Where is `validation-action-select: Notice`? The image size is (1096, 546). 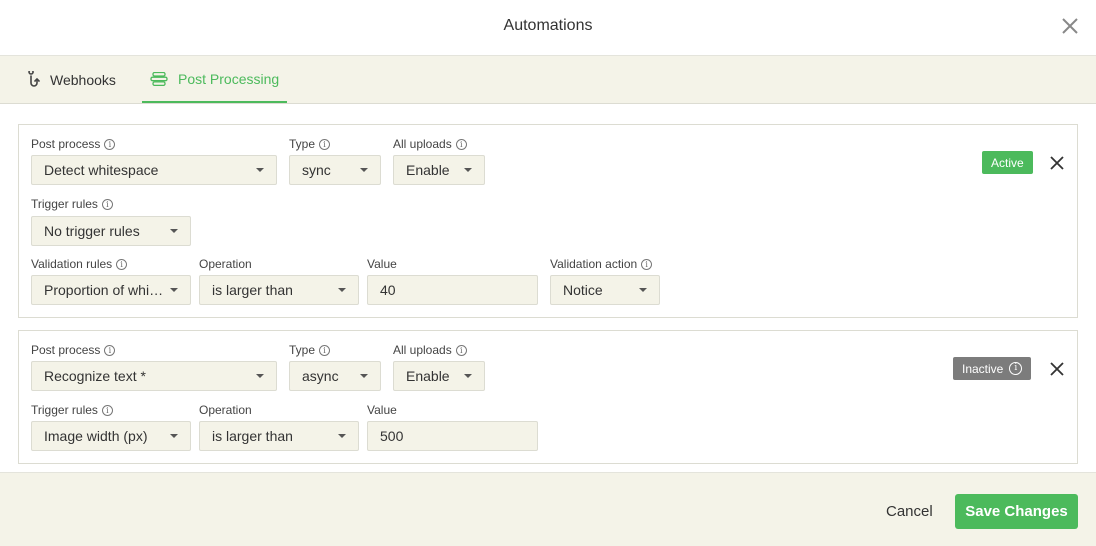 validation-action-select: Notice is located at coordinates (605, 290).